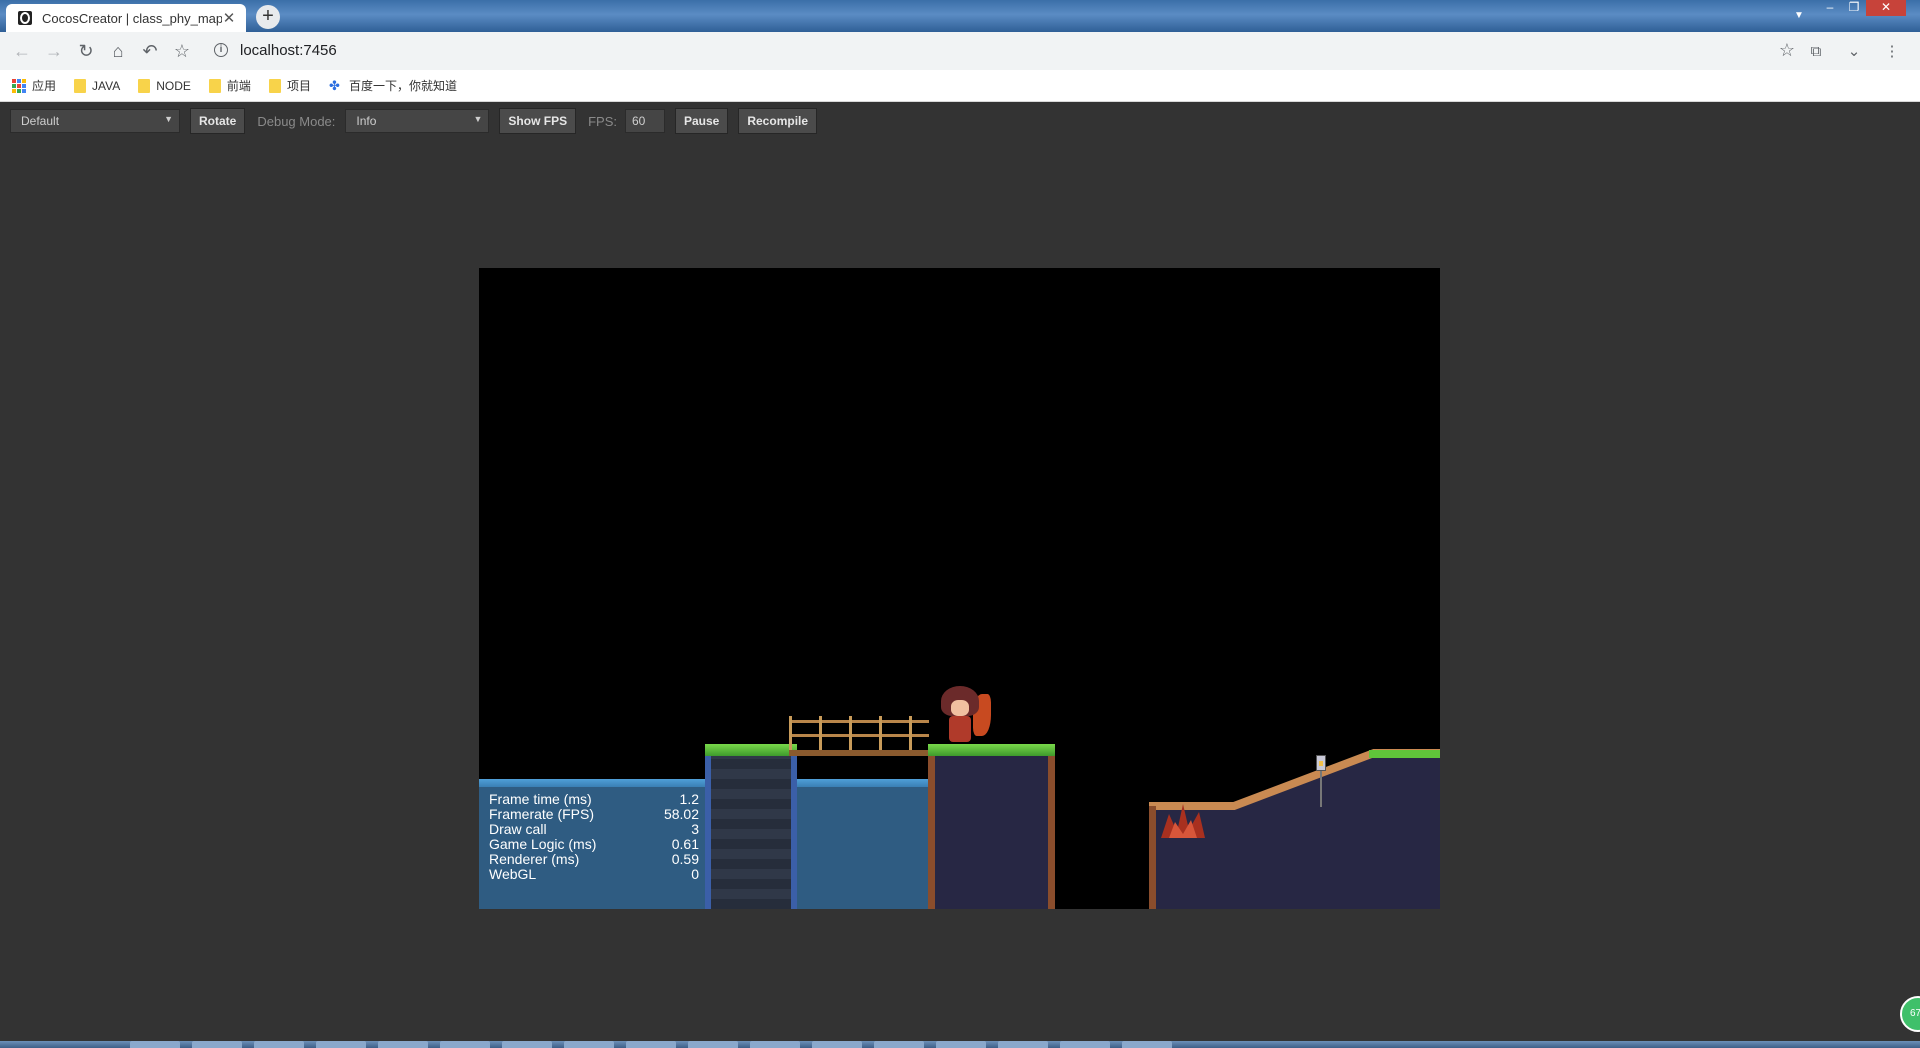  I want to click on forward-arrow-icon: →, so click(54, 51).